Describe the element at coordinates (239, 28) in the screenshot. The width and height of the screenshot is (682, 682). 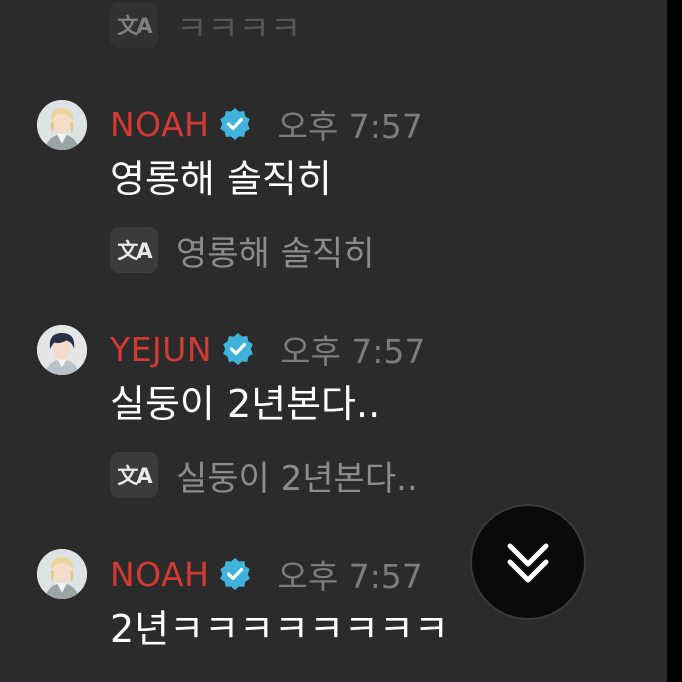
I see `translation-text: ㅋㅋㅋㅋ` at that location.